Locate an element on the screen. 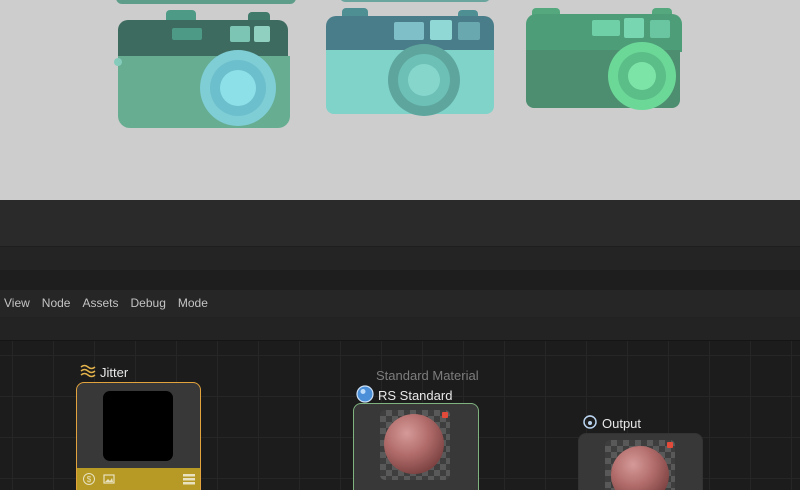 The image size is (800, 490). output-preview is located at coordinates (640, 465).